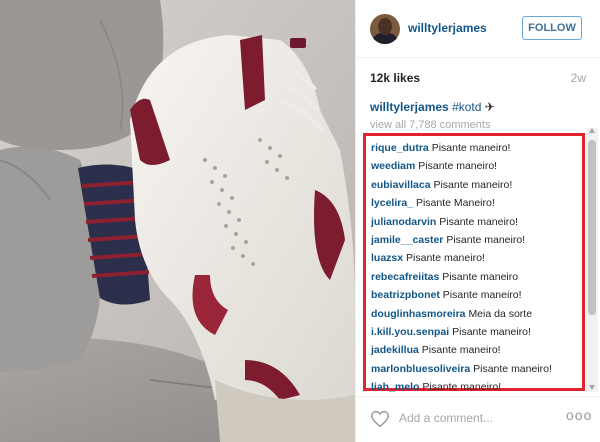 The height and width of the screenshot is (442, 600). I want to click on comment-item: jamile__caster Pisante maneiro!, so click(476, 240).